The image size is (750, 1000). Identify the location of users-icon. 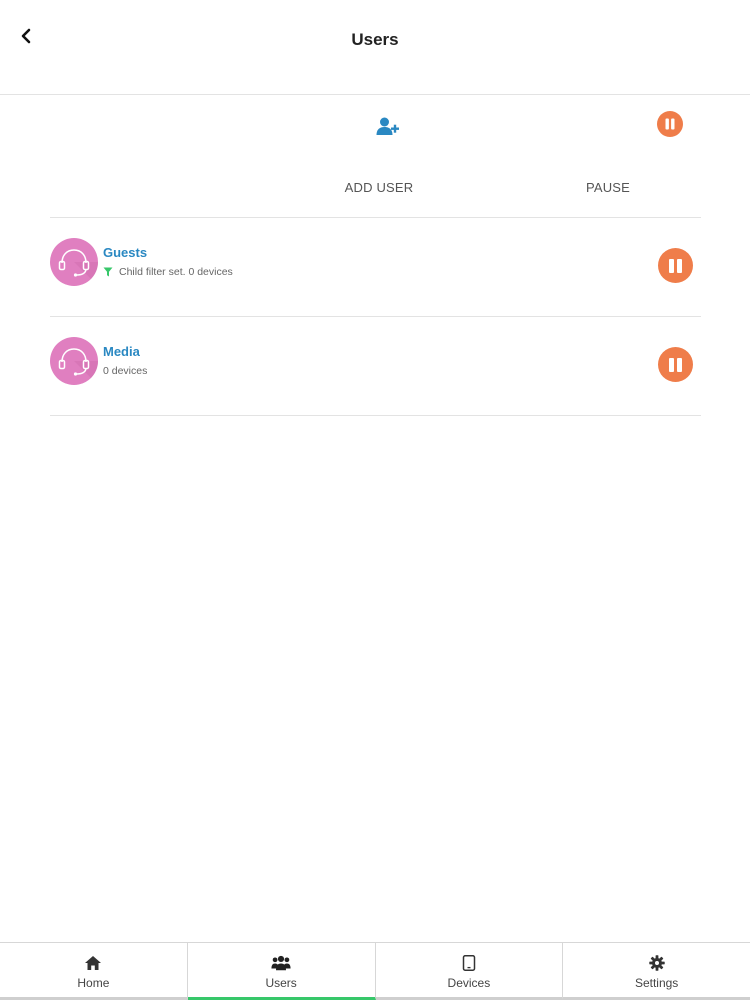
(281, 963).